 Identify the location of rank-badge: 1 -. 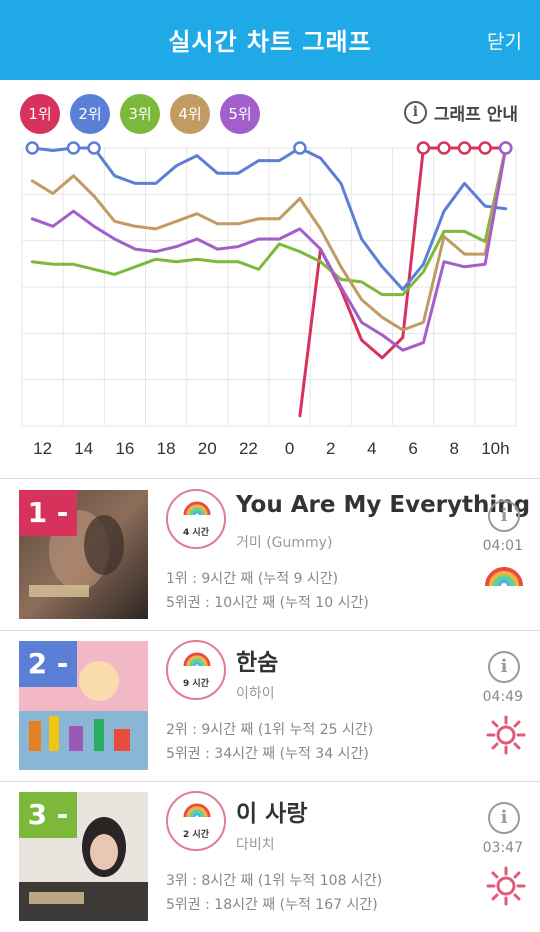
(48, 513).